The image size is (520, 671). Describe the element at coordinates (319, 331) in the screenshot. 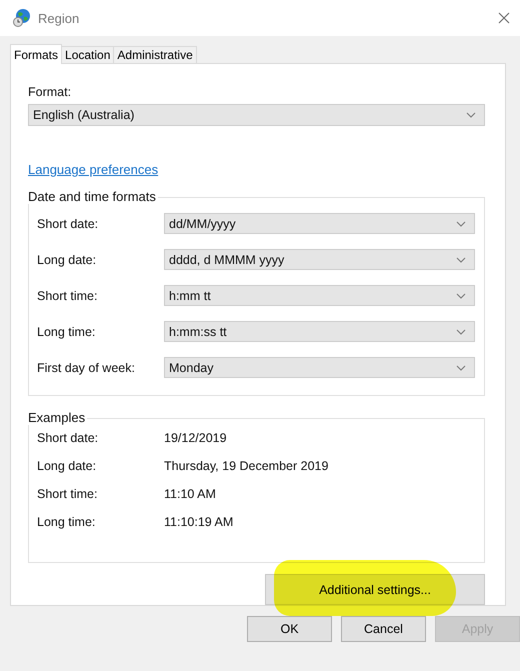

I see `format-dropdown: h:mm:ss tt` at that location.